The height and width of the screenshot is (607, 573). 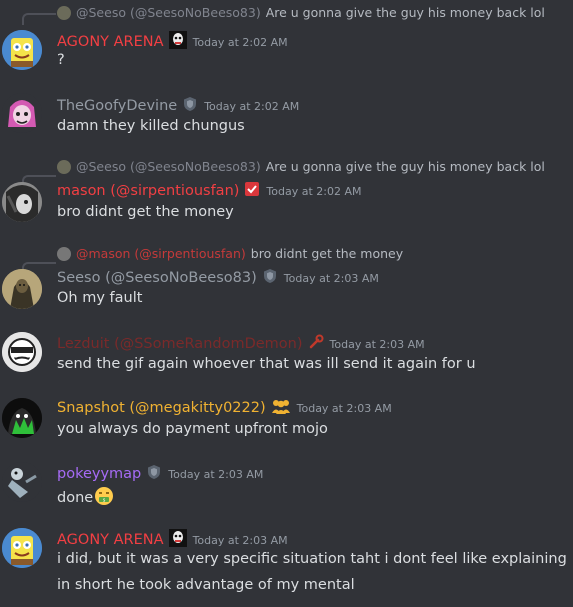 I want to click on message-content: done $, so click(x=85, y=498).